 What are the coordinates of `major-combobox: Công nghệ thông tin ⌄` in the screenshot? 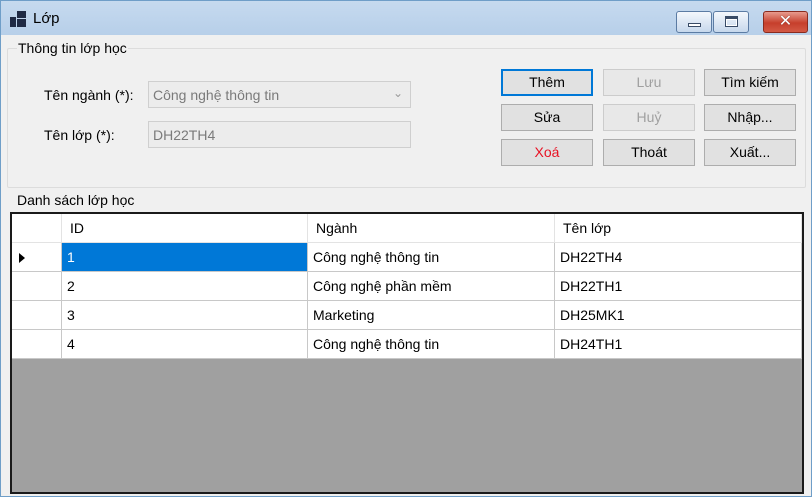 It's located at (279, 94).